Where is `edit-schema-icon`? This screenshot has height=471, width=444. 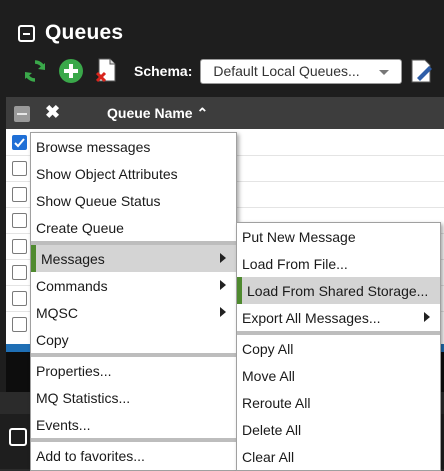 edit-schema-icon is located at coordinates (423, 71).